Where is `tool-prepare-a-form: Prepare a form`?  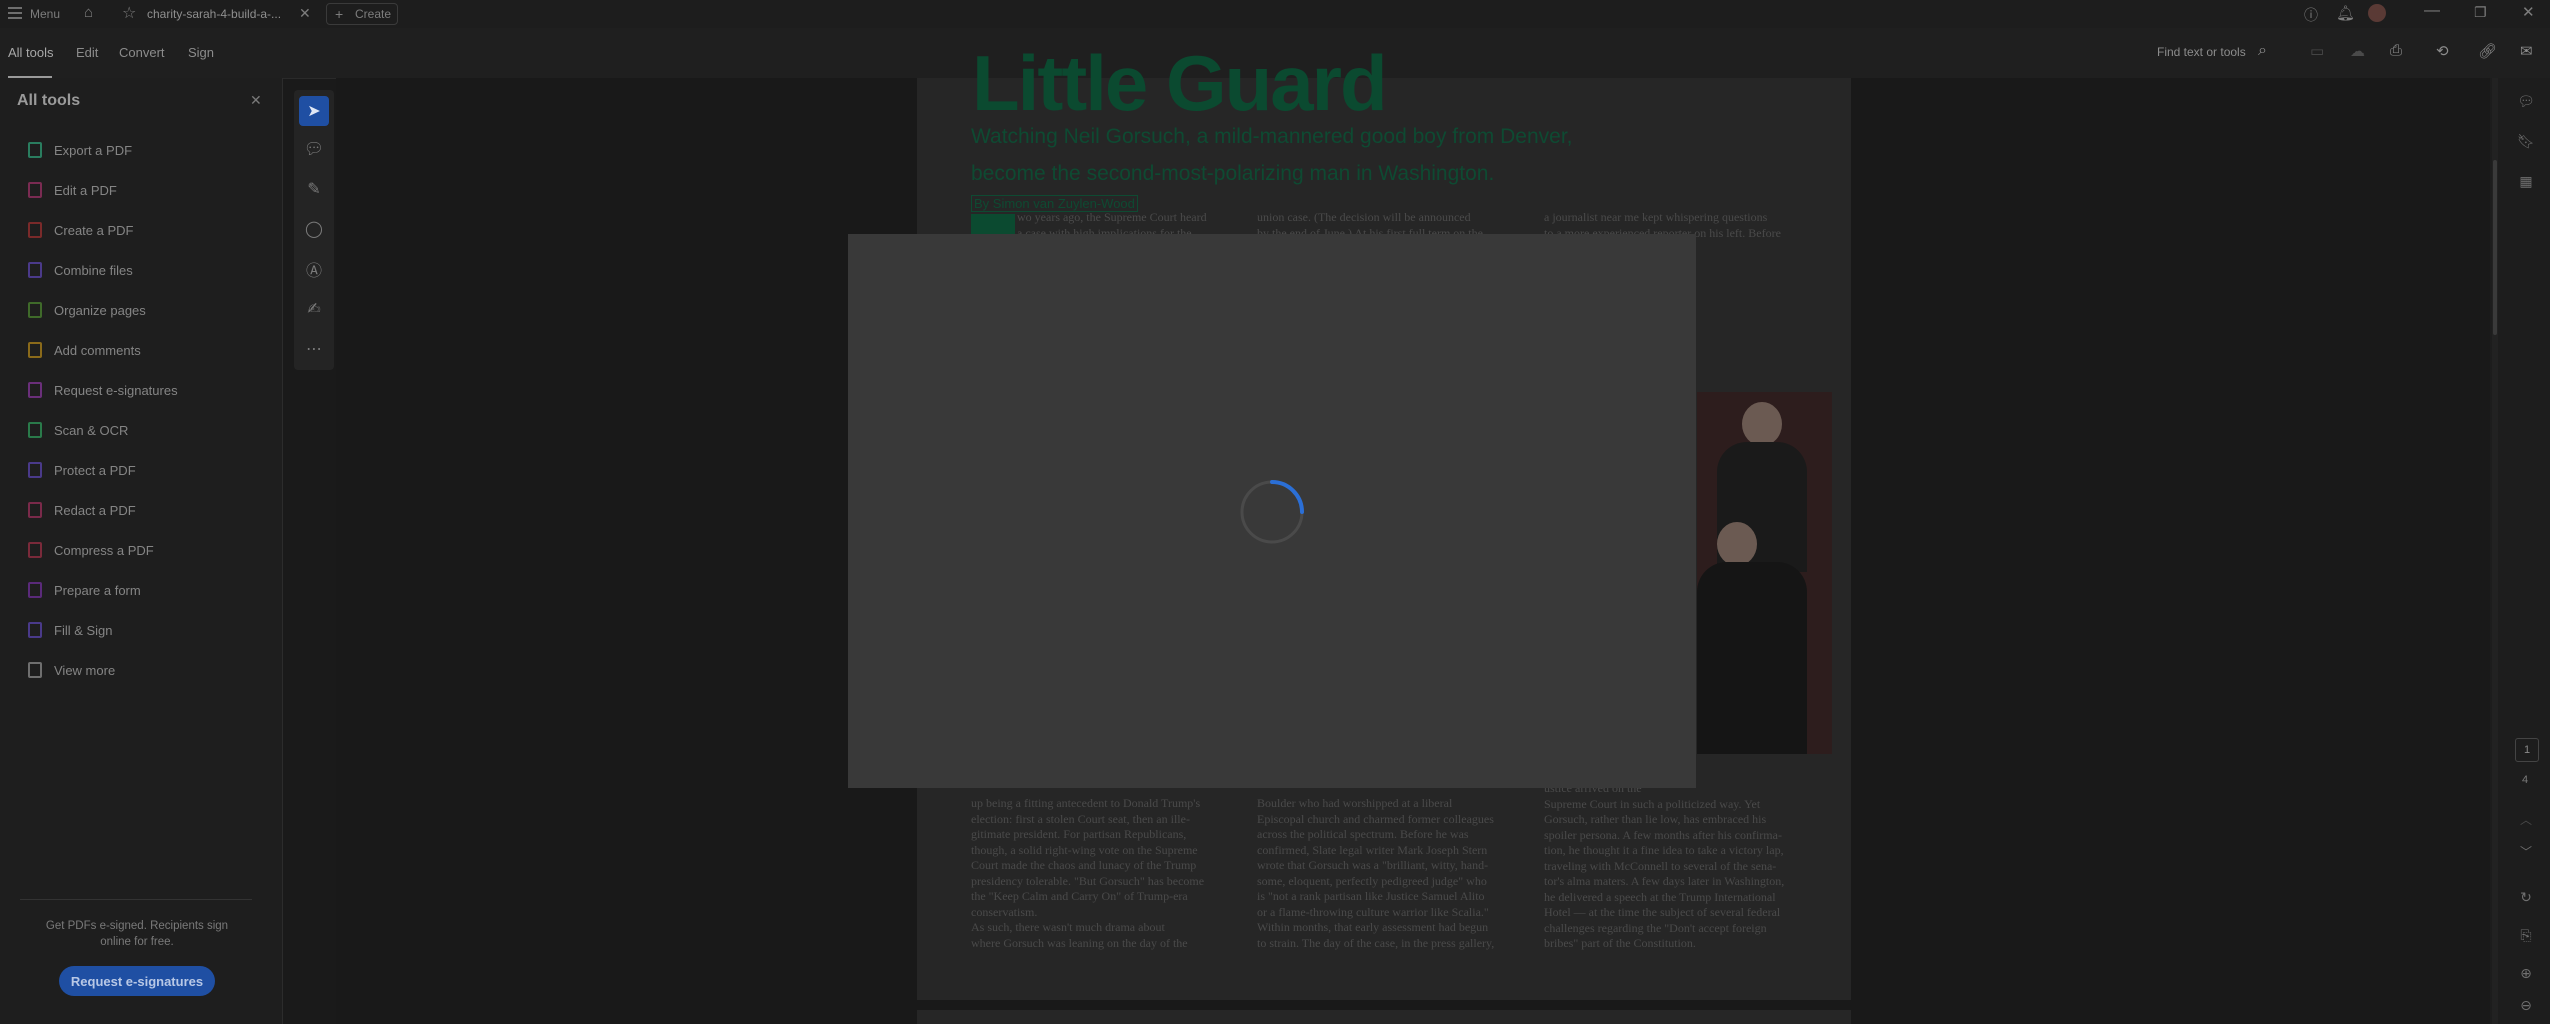 tool-prepare-a-form: Prepare a form is located at coordinates (84, 590).